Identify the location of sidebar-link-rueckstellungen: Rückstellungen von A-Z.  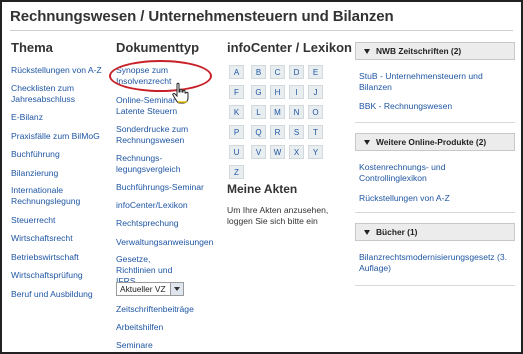
(404, 198).